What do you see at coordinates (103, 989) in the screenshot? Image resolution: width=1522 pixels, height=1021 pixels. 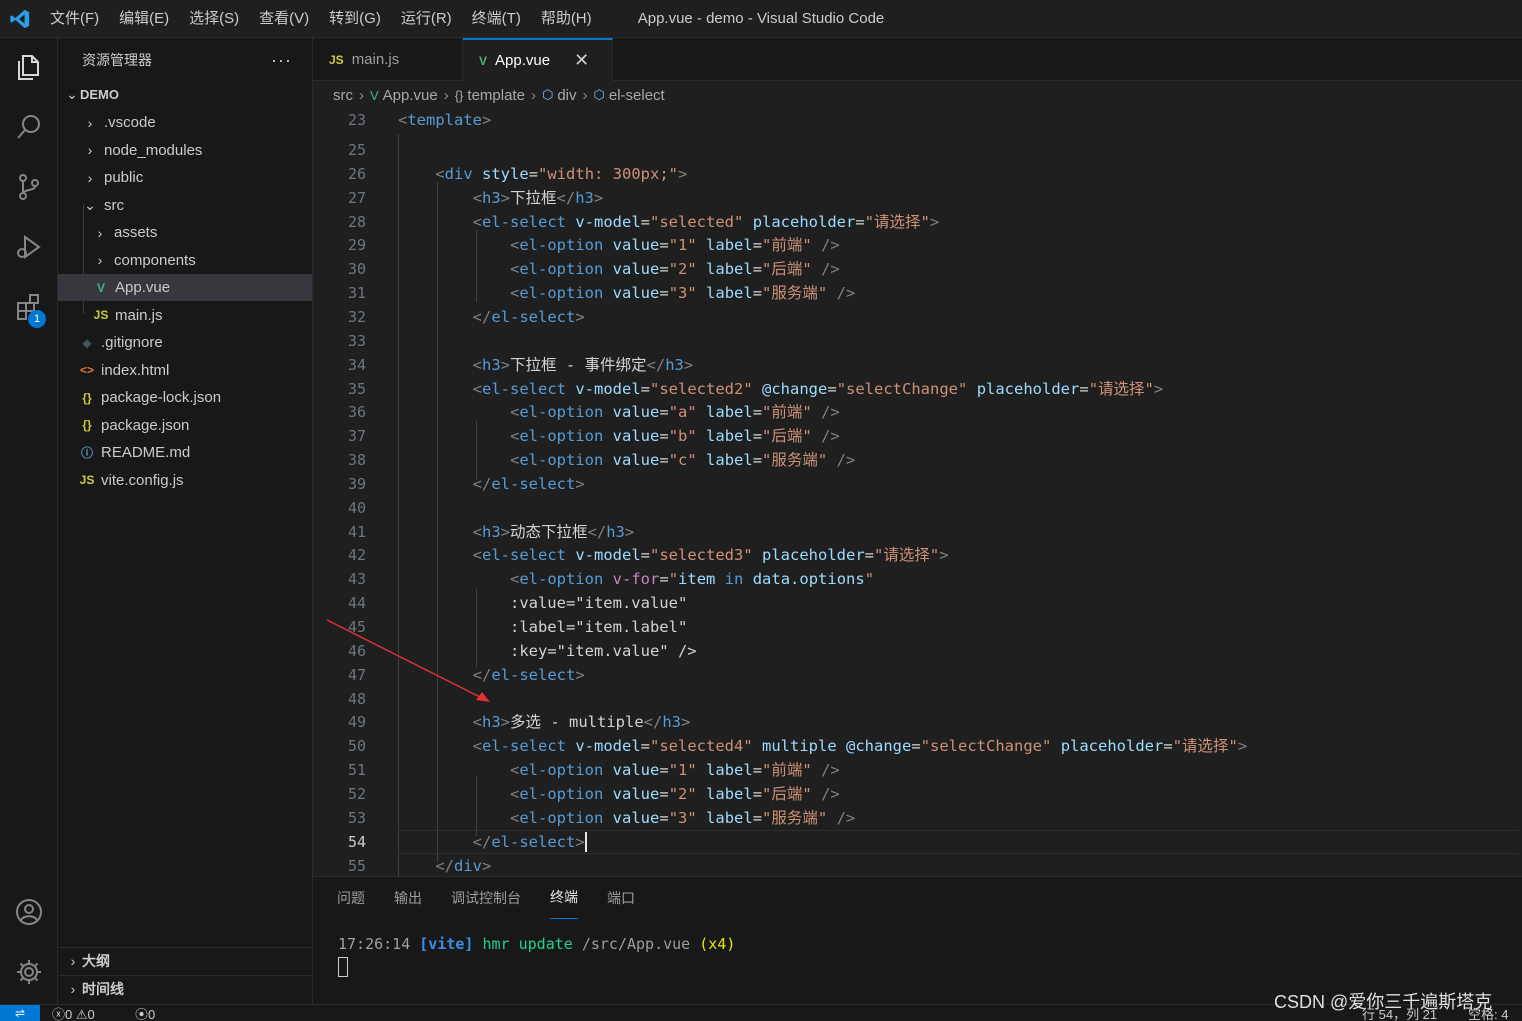 I see `timeline-label: 时间线` at bounding box center [103, 989].